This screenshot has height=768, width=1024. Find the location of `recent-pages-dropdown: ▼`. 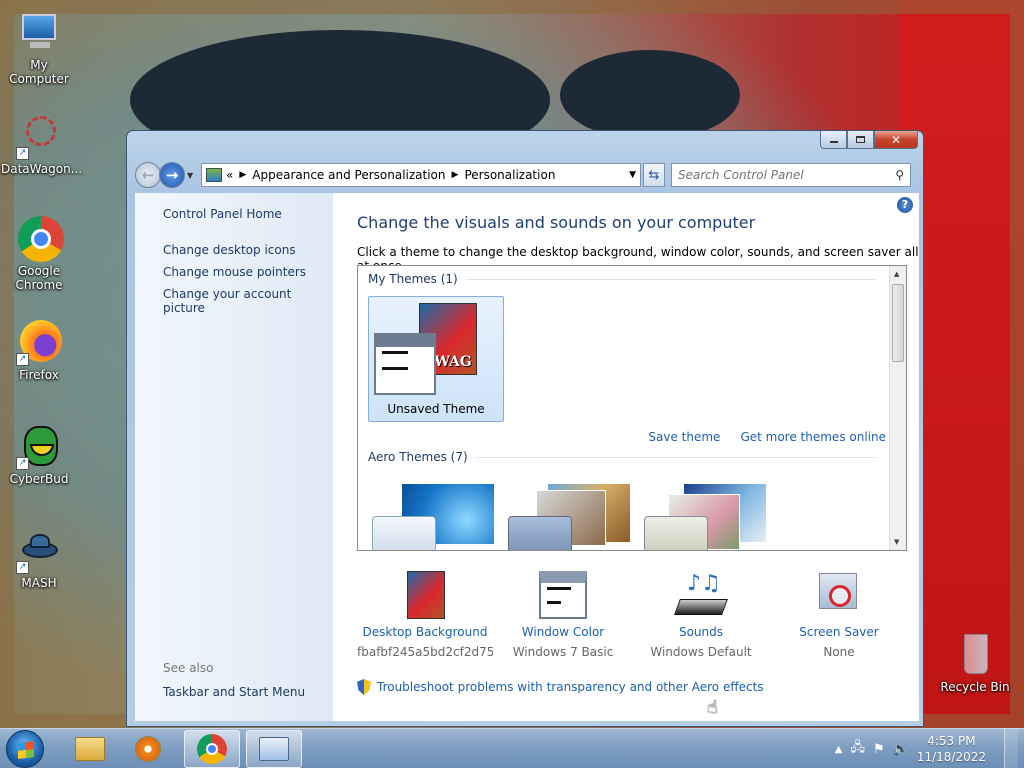

recent-pages-dropdown: ▼ is located at coordinates (193, 175).